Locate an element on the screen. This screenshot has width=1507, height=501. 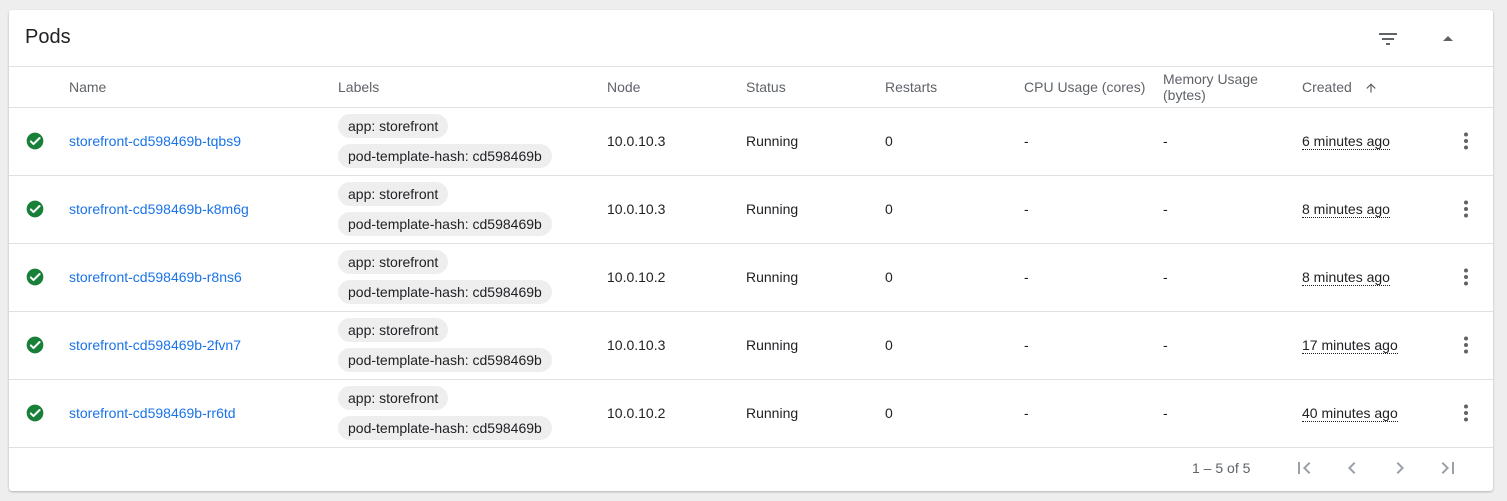
node-cell: 10.0.10.2 is located at coordinates (636, 413).